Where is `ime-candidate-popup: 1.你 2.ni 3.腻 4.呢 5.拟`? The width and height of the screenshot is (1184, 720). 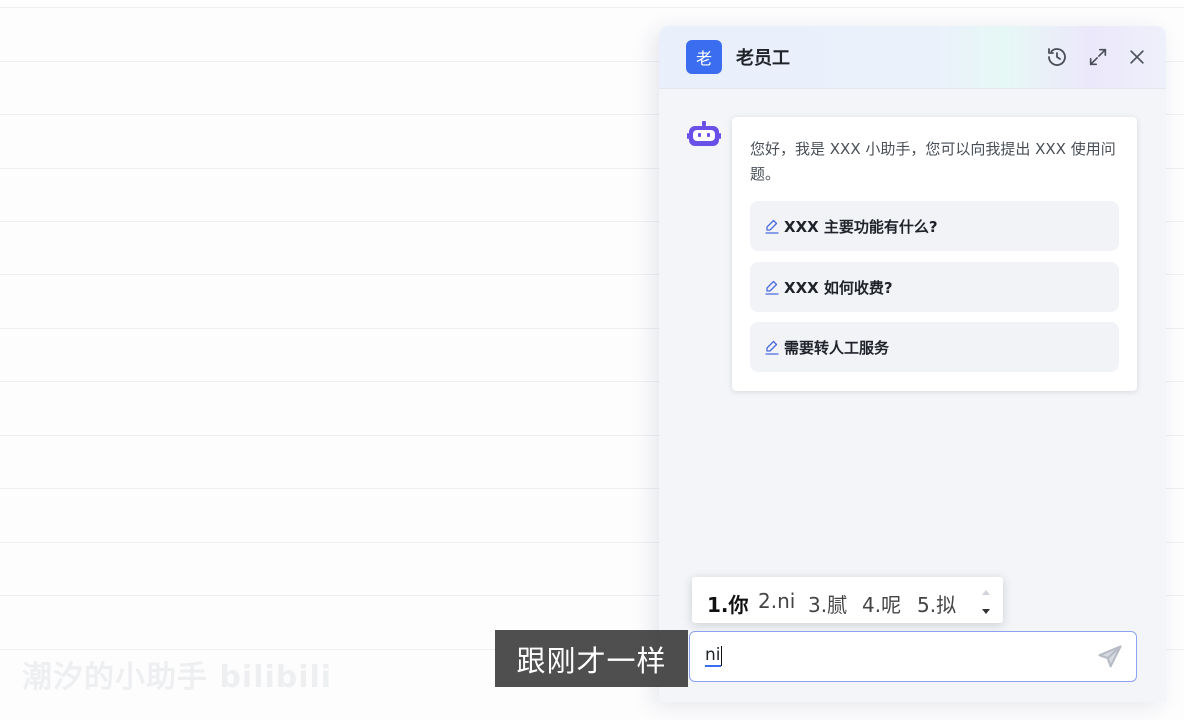
ime-candidate-popup: 1.你 2.ni 3.腻 4.呢 5.拟 is located at coordinates (847, 600).